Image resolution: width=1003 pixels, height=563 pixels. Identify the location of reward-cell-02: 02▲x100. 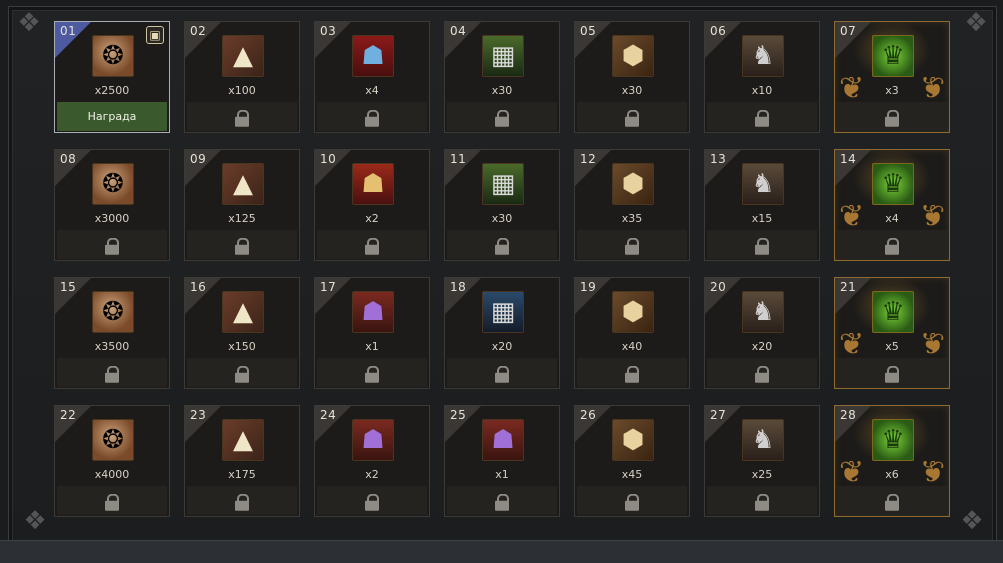
(242, 77).